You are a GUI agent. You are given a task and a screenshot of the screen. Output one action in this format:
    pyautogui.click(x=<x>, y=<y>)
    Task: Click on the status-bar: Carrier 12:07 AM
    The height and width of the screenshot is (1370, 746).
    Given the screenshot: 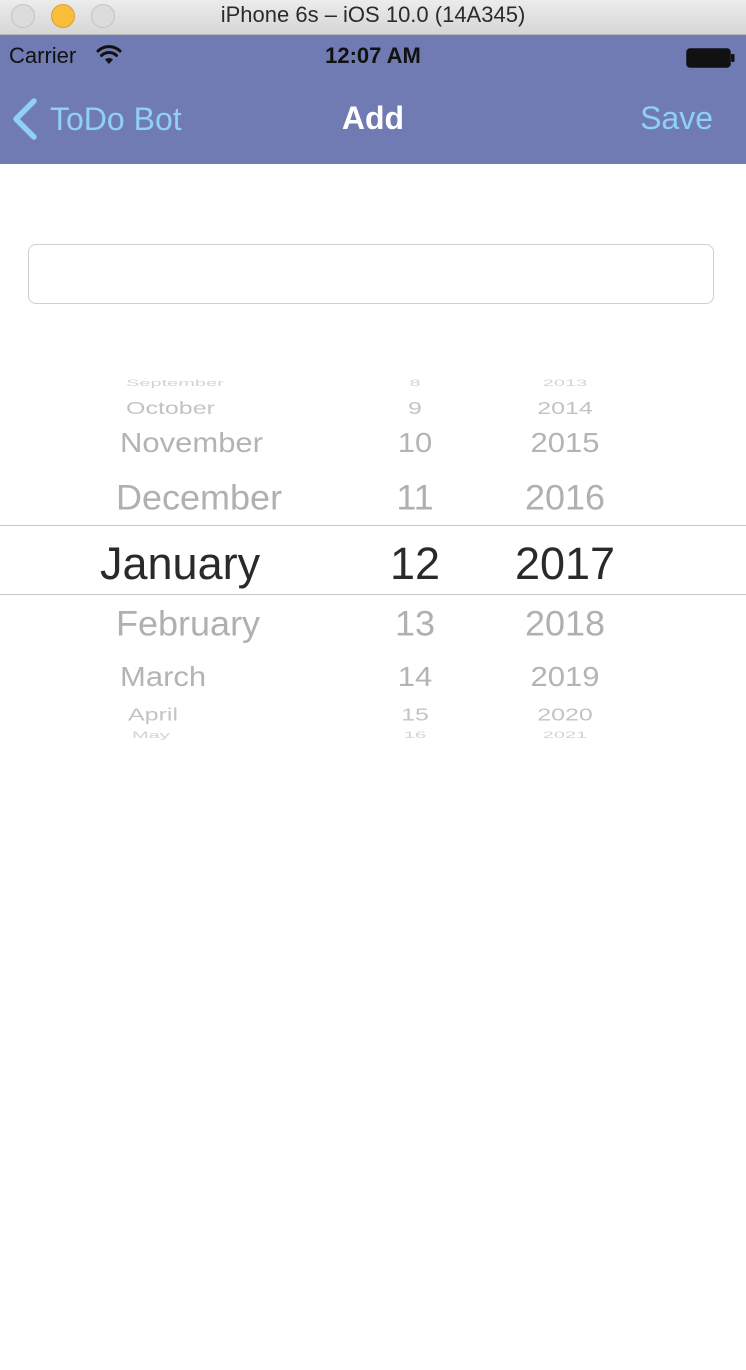 What is the action you would take?
    pyautogui.click(x=373, y=55)
    